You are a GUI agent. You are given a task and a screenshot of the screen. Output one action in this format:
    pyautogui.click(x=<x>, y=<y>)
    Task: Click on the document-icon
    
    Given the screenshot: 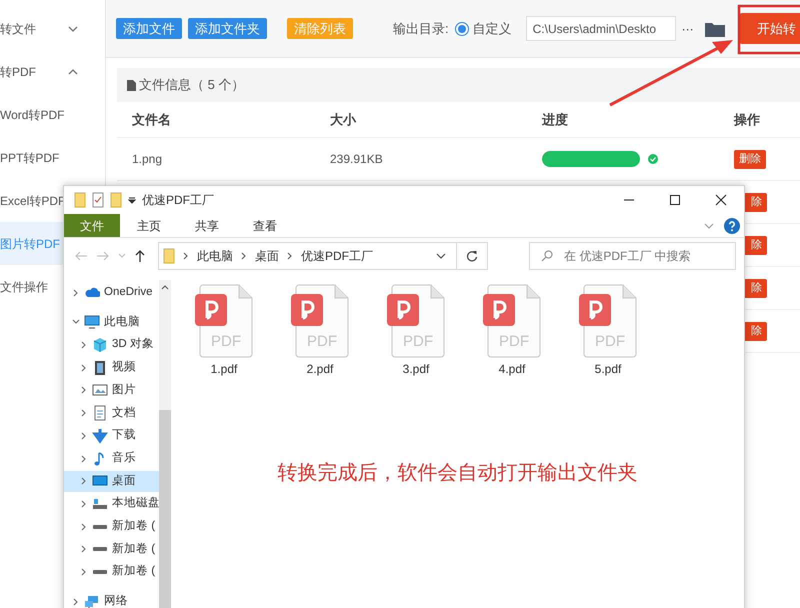 What is the action you would take?
    pyautogui.click(x=100, y=413)
    